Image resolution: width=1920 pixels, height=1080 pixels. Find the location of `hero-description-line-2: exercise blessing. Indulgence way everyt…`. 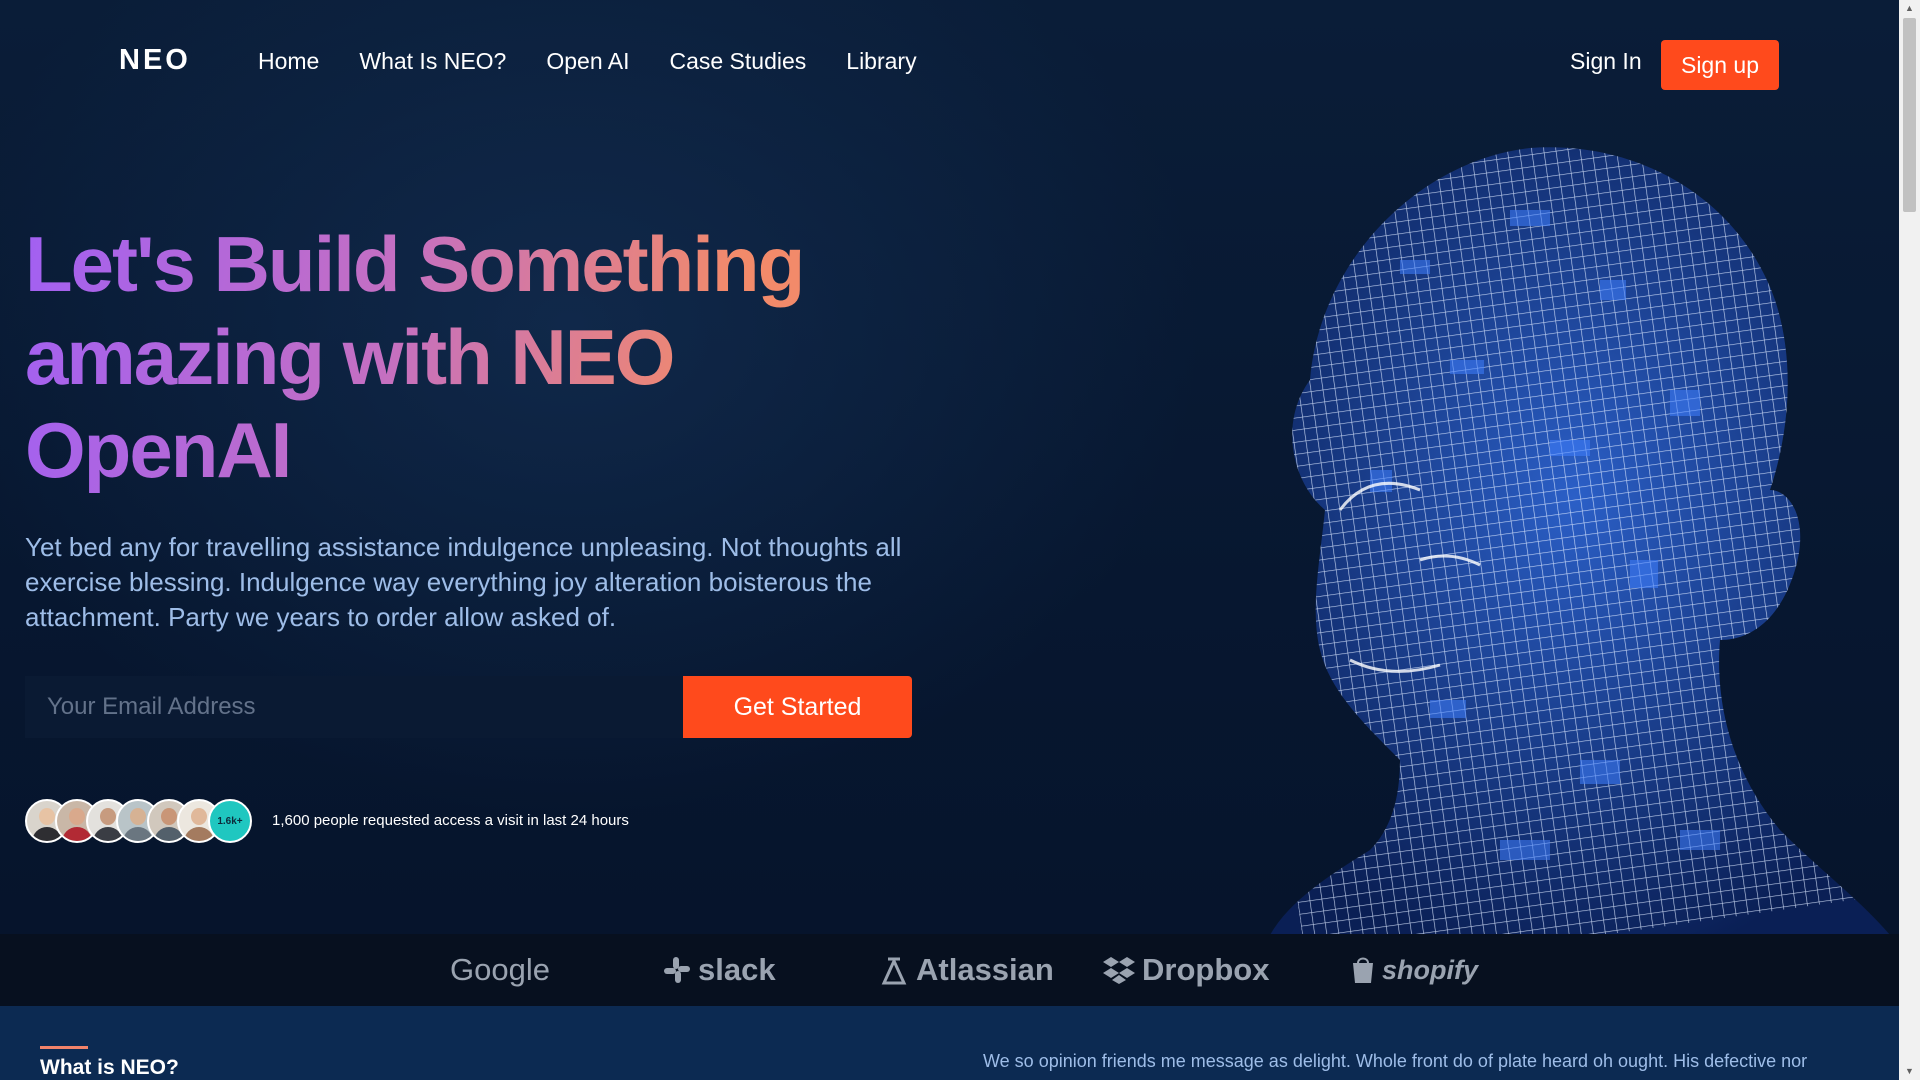

hero-description-line-2: exercise blessing. Indulgence way everyt… is located at coordinates (448, 582).